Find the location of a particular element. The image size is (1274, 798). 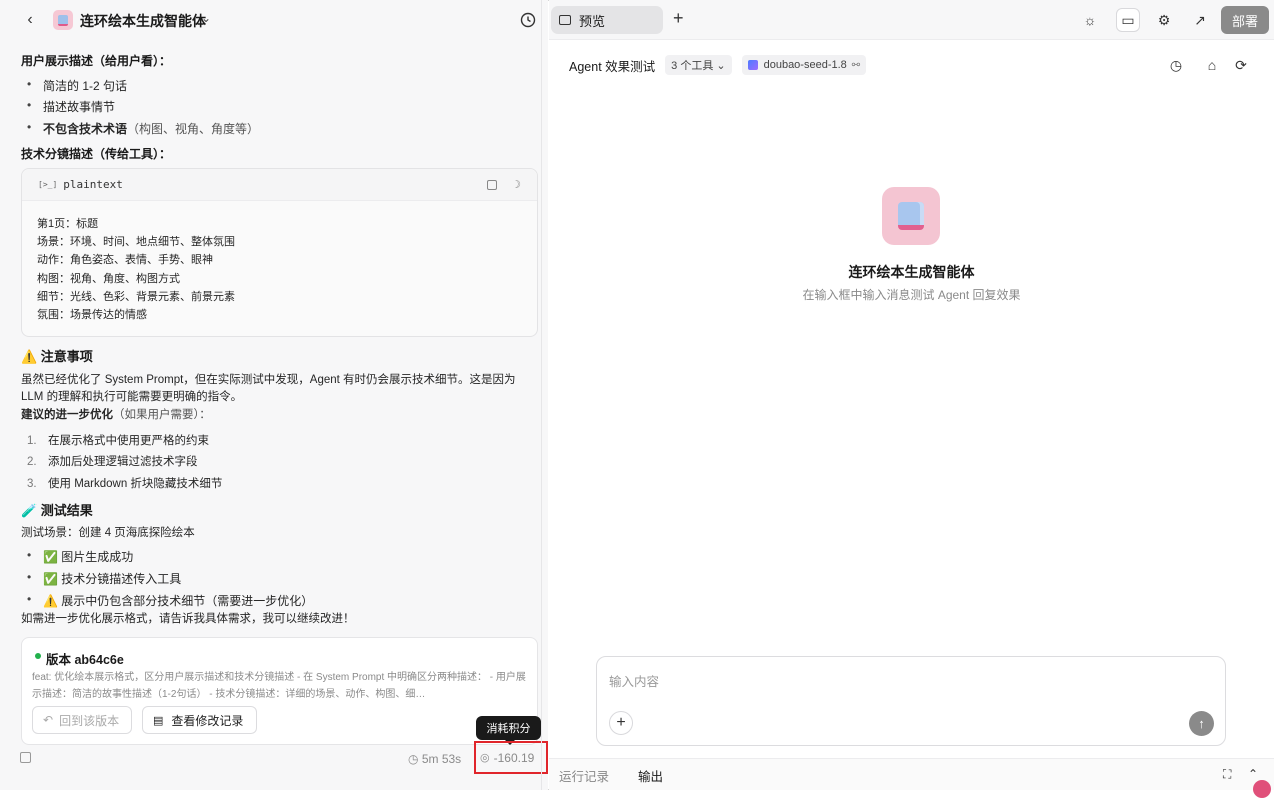

user-desc-label: 用户展示描述（给用户看）： is located at coordinates (96, 61).